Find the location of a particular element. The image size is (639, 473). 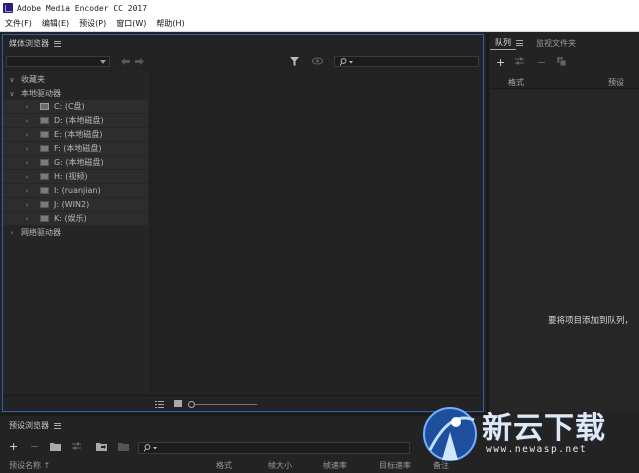

tree-item-network-drives: › 网络驱动器 is located at coordinates (34, 232).